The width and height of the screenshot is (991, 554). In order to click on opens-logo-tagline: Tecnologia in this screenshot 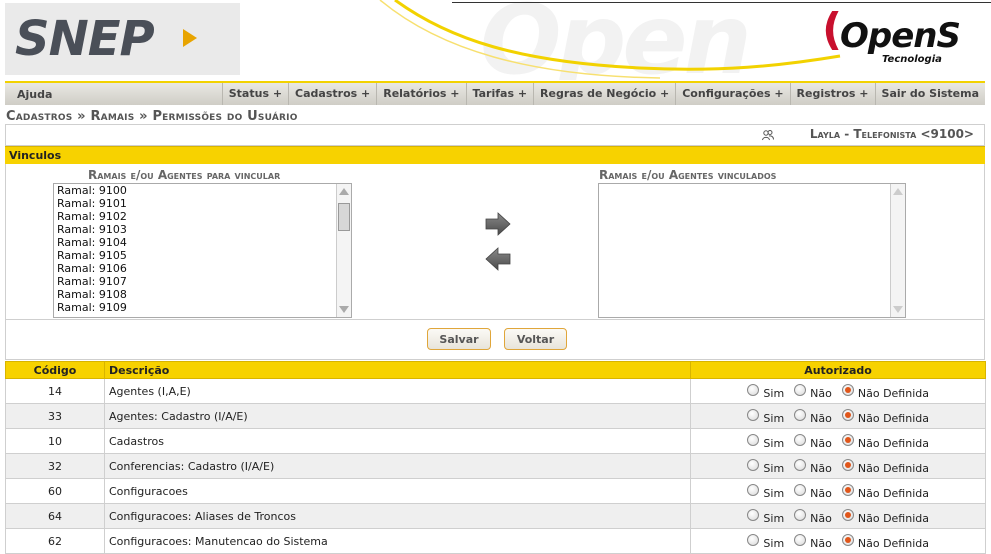, I will do `click(912, 59)`.